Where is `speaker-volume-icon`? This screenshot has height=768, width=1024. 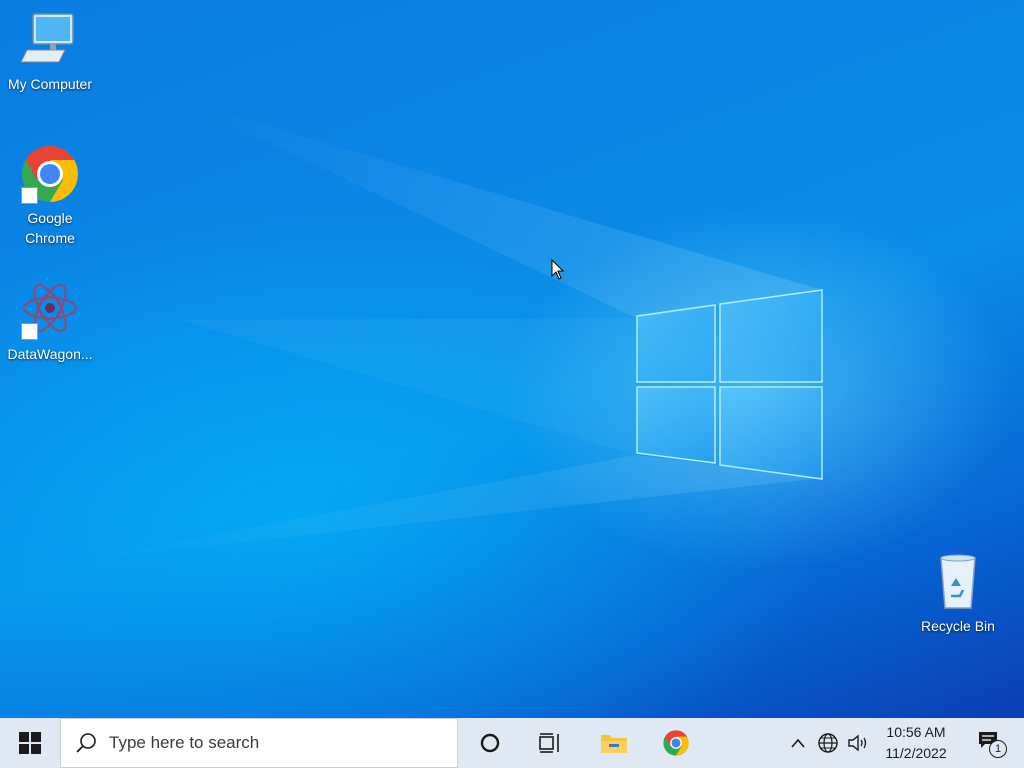
speaker-volume-icon is located at coordinates (857, 743).